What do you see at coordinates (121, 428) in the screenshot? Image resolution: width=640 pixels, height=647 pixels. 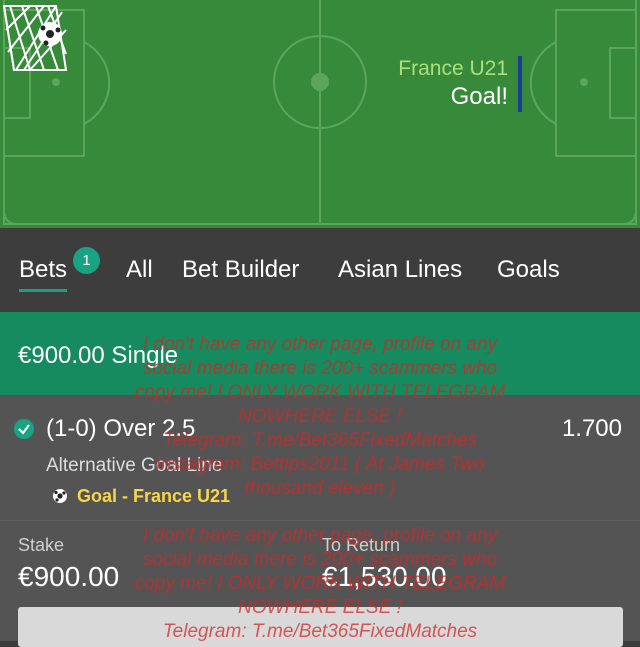 I see `selection-name: (1-0) Over 2.5` at bounding box center [121, 428].